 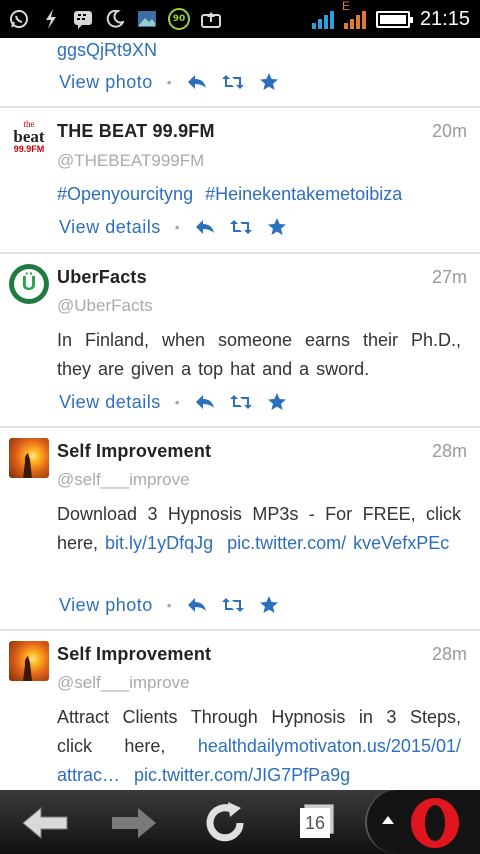 What do you see at coordinates (107, 50) in the screenshot?
I see `tweet-link: ggsQjRt9XN` at bounding box center [107, 50].